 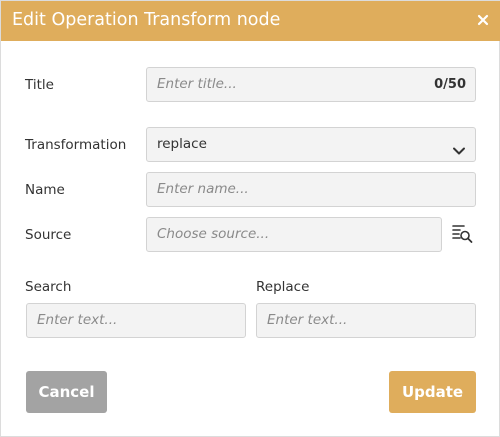 What do you see at coordinates (311, 84) in the screenshot?
I see `title-input: Enter title... 0/50` at bounding box center [311, 84].